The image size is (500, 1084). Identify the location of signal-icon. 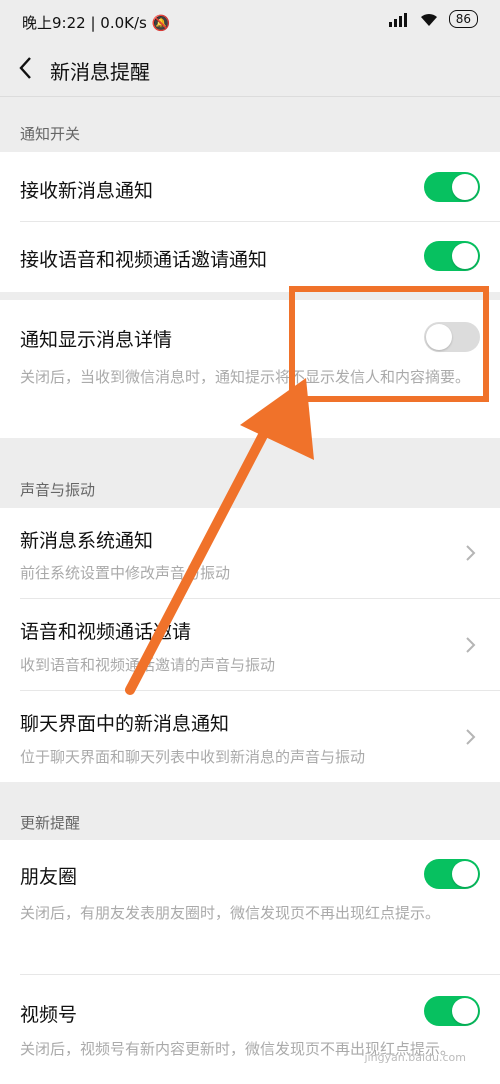
(397, 20).